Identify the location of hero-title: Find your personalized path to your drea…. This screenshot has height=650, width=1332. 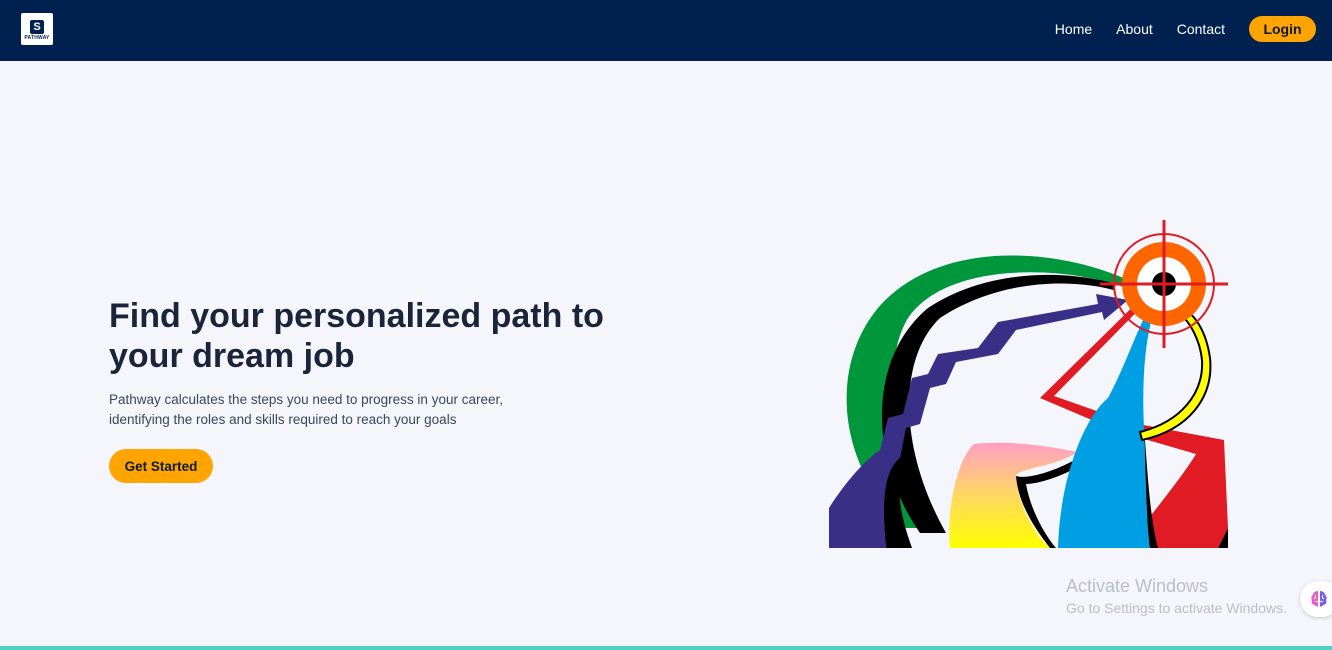
(356, 336).